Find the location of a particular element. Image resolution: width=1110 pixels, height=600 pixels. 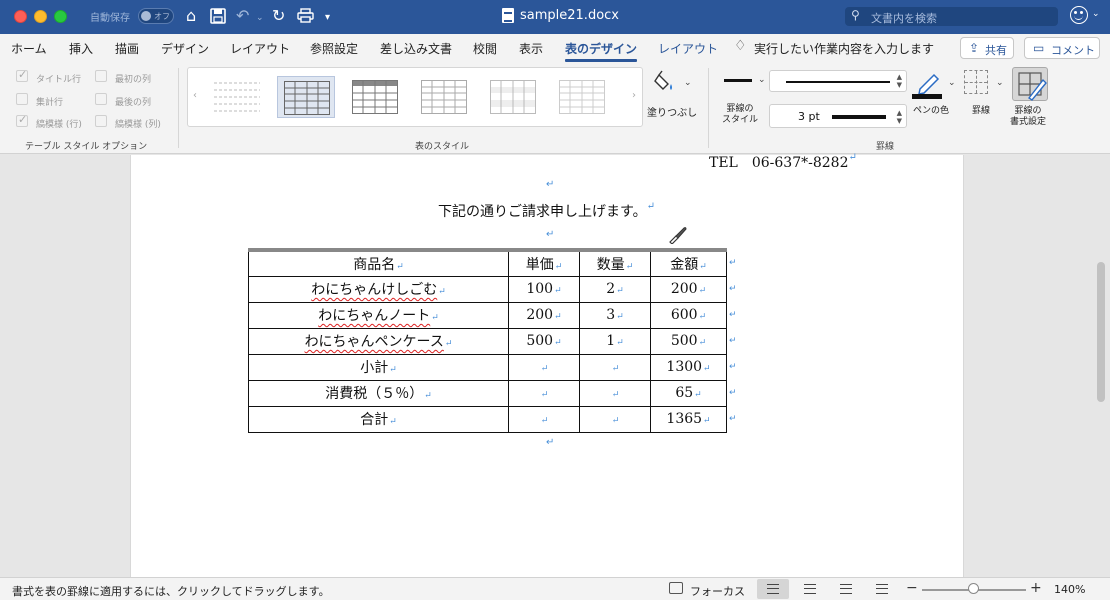

banded-rows-checkbox is located at coordinates (22, 120).